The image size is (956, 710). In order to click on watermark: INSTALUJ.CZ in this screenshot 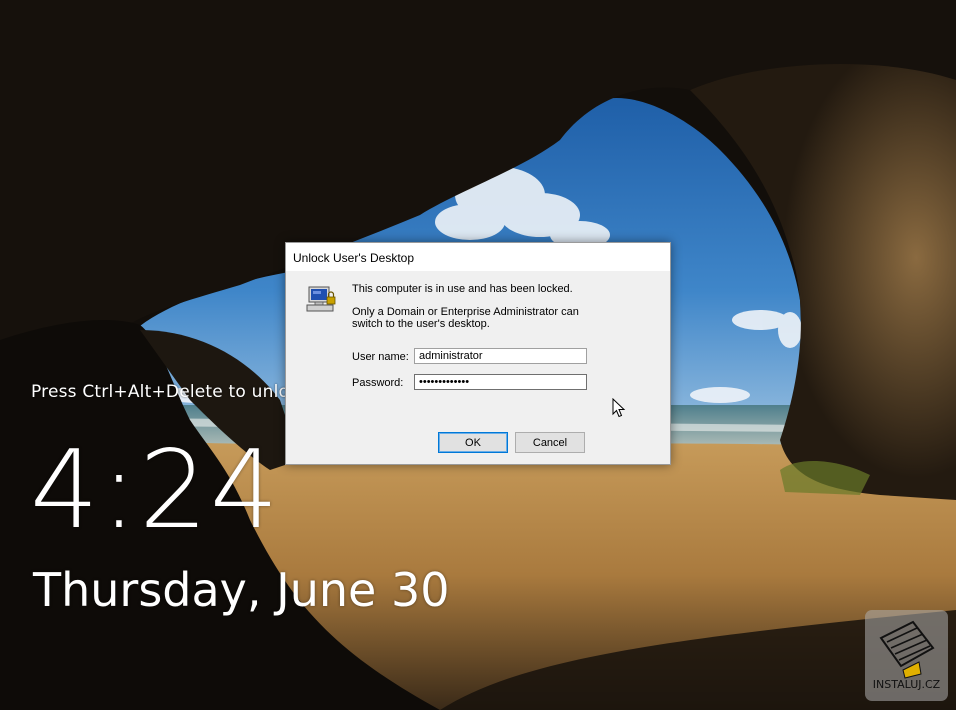, I will do `click(906, 655)`.